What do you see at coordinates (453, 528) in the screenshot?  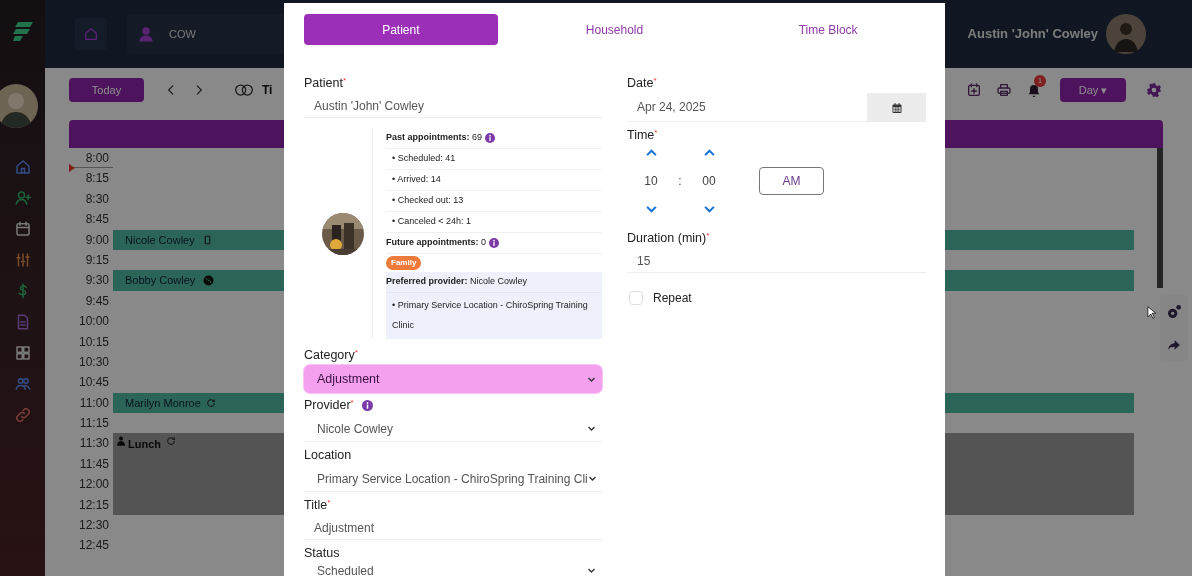 I see `title-field: Adjustment` at bounding box center [453, 528].